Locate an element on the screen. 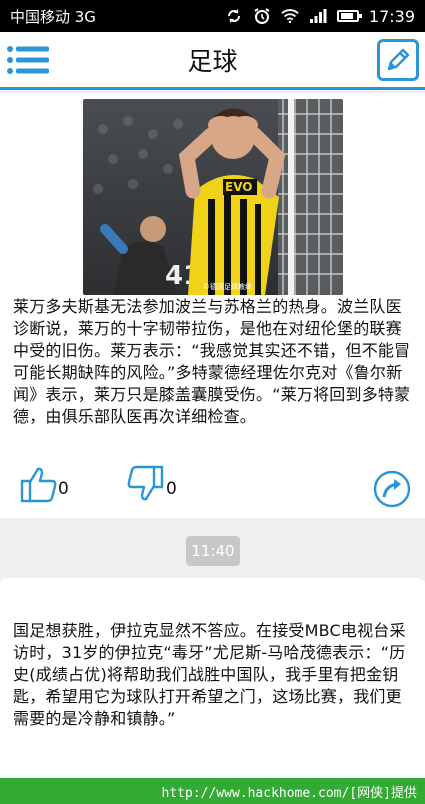  battery-icon is located at coordinates (349, 16).